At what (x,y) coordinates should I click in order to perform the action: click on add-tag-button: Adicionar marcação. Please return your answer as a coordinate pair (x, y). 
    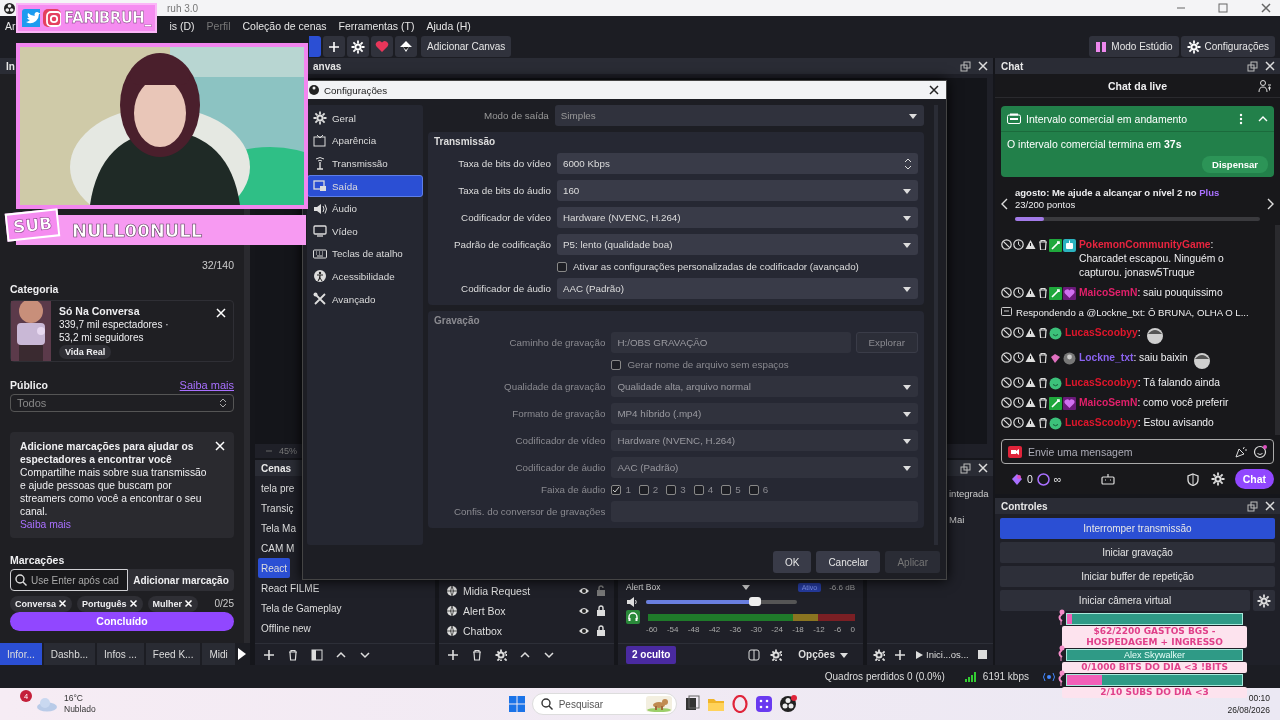
    Looking at the image, I should click on (181, 580).